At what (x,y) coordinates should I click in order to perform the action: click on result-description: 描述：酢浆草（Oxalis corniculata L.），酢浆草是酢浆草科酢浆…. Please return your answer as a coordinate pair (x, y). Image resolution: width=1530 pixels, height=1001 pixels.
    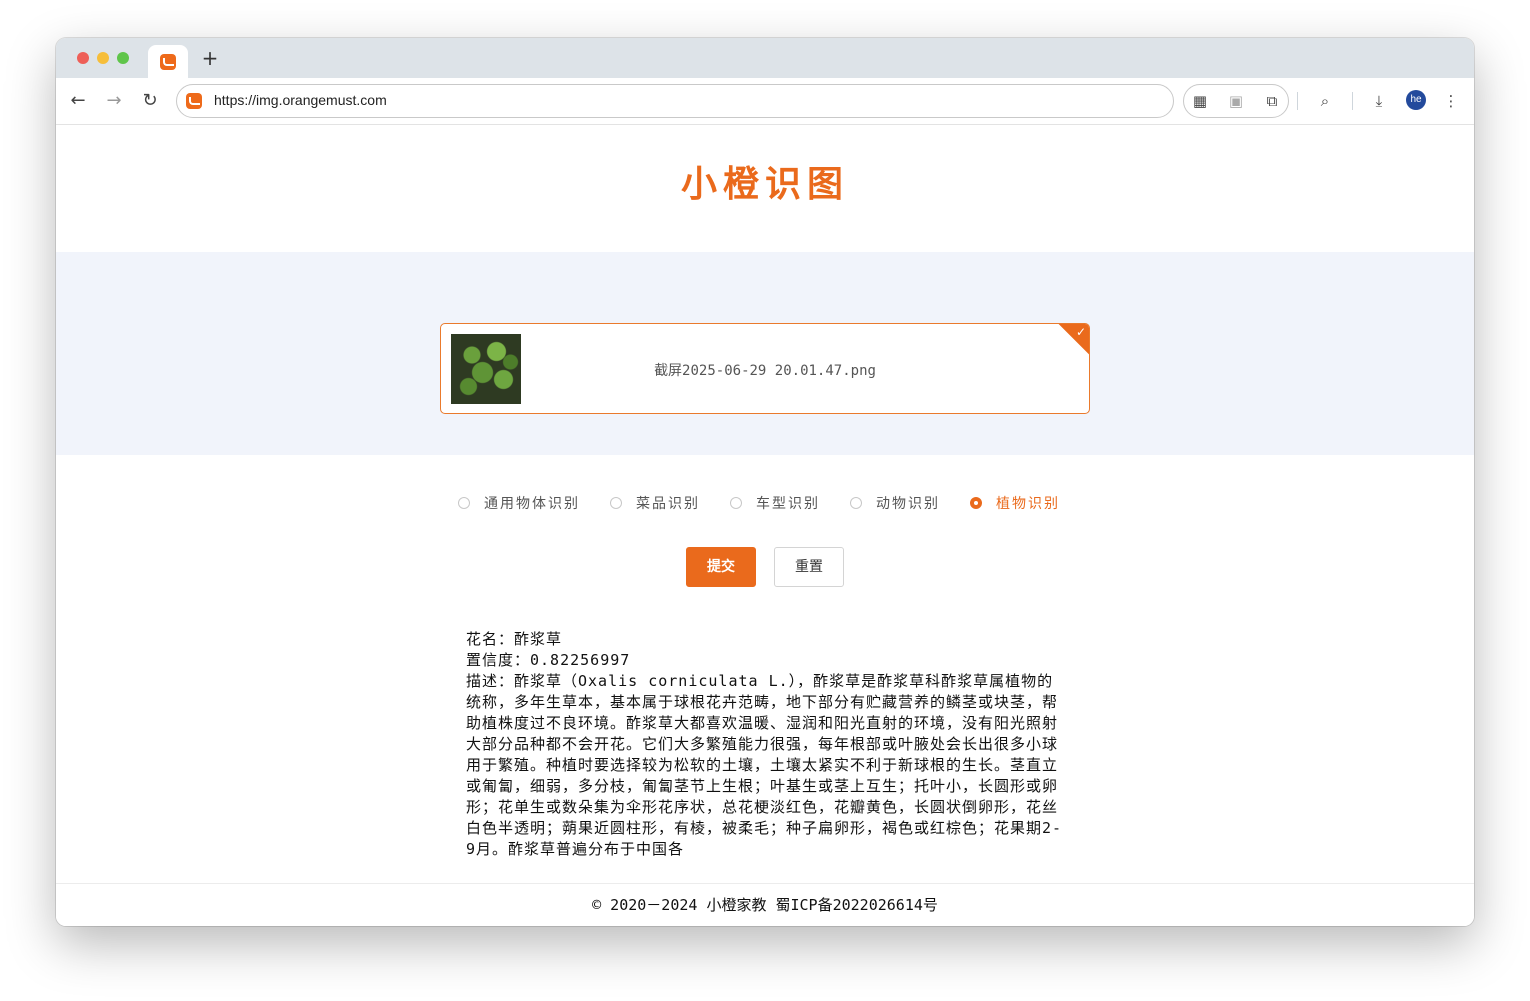
    Looking at the image, I should click on (764, 765).